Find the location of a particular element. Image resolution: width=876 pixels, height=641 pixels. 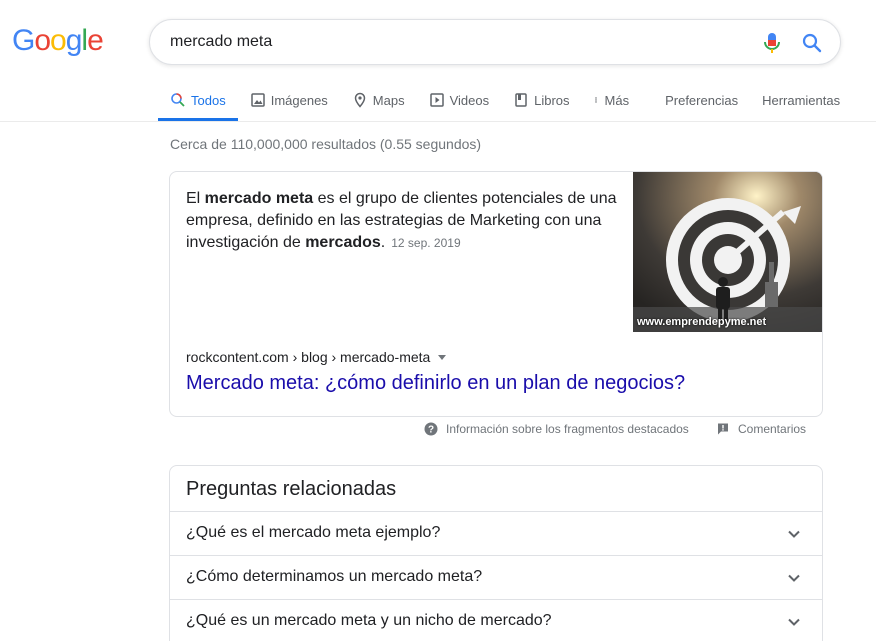

help-icon: ? is located at coordinates (431, 429).